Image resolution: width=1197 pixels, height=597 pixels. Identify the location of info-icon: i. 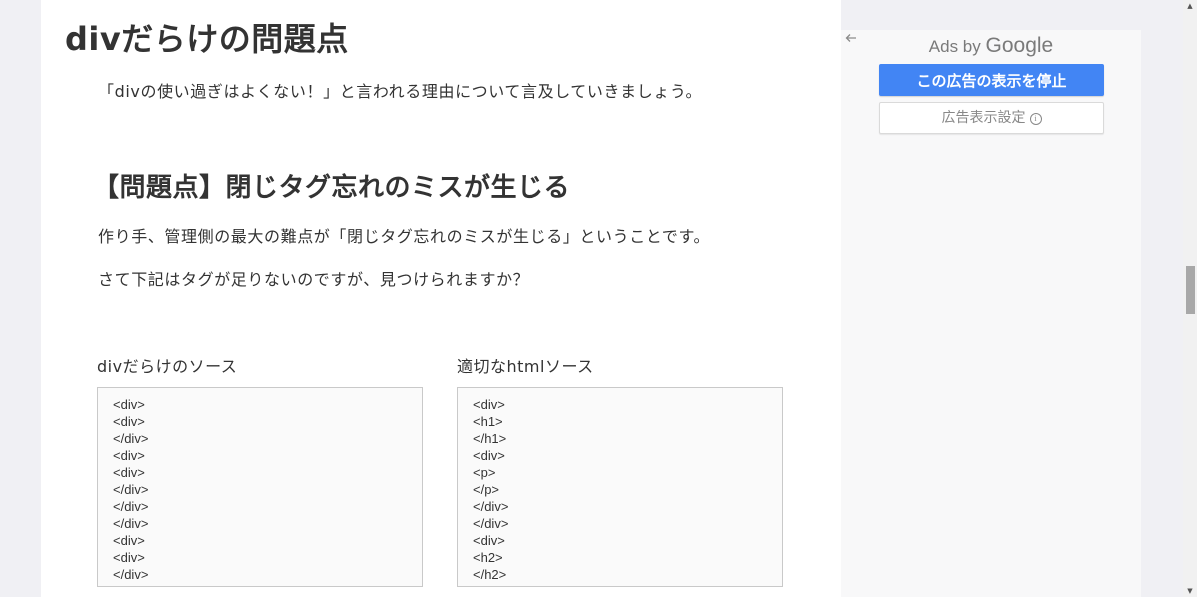
(1035, 119).